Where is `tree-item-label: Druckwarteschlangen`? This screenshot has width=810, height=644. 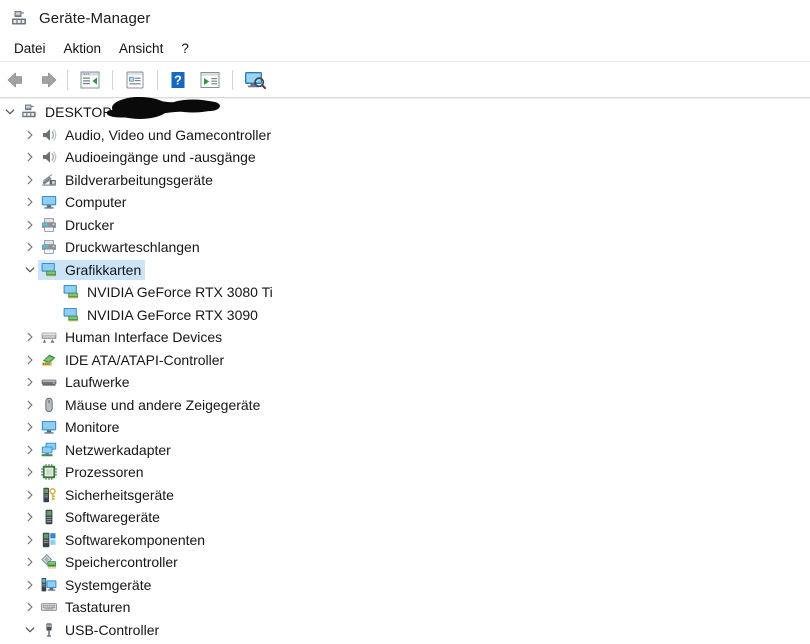 tree-item-label: Druckwarteschlangen is located at coordinates (132, 247).